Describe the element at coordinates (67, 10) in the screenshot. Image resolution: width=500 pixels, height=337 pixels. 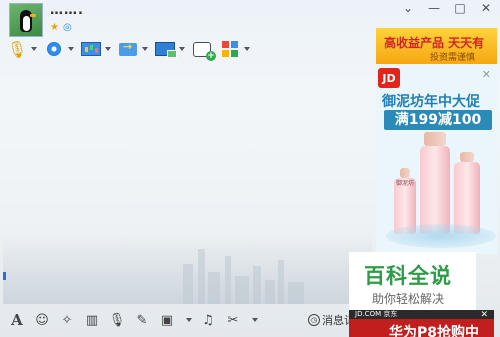
I see `contact-nickname: …….` at that location.